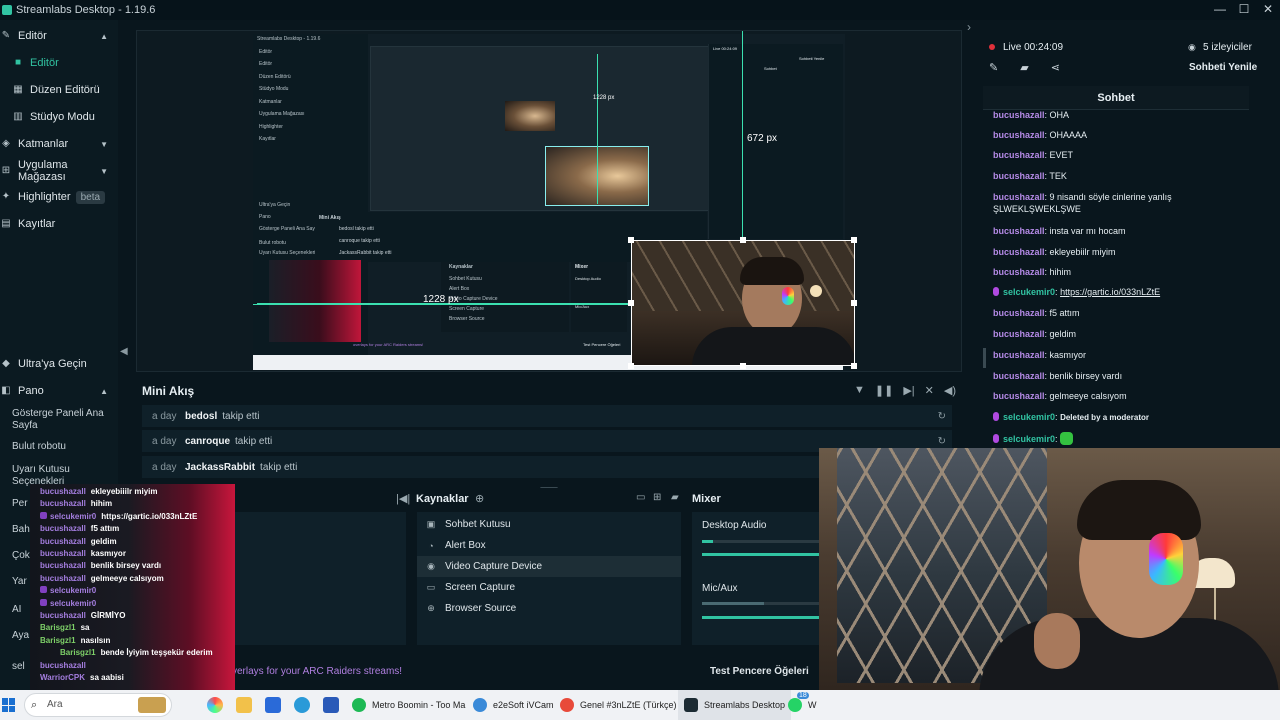 The height and width of the screenshot is (720, 1280). I want to click on overlay-chat-text: bende İyiyim teşşekür ederim, so click(156, 653).